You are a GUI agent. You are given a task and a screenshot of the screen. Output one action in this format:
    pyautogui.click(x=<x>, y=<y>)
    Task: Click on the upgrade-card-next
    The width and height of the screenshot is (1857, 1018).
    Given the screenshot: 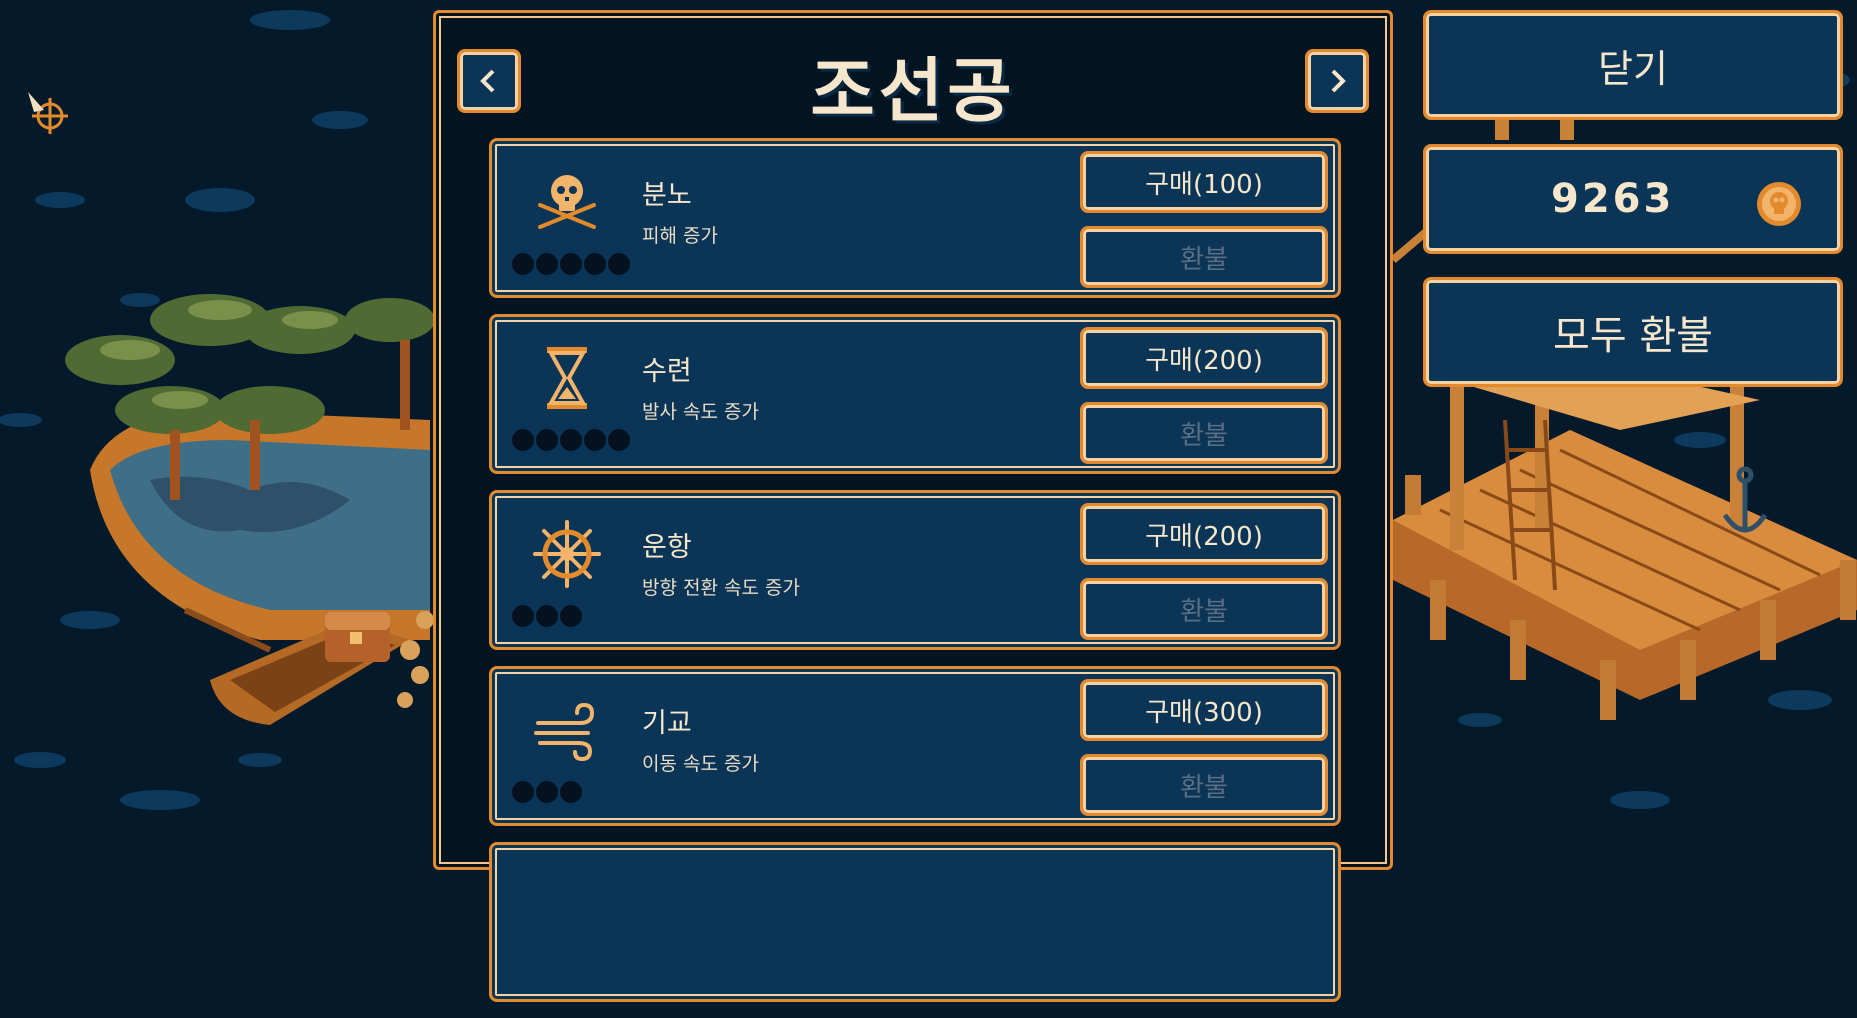 What is the action you would take?
    pyautogui.click(x=915, y=922)
    